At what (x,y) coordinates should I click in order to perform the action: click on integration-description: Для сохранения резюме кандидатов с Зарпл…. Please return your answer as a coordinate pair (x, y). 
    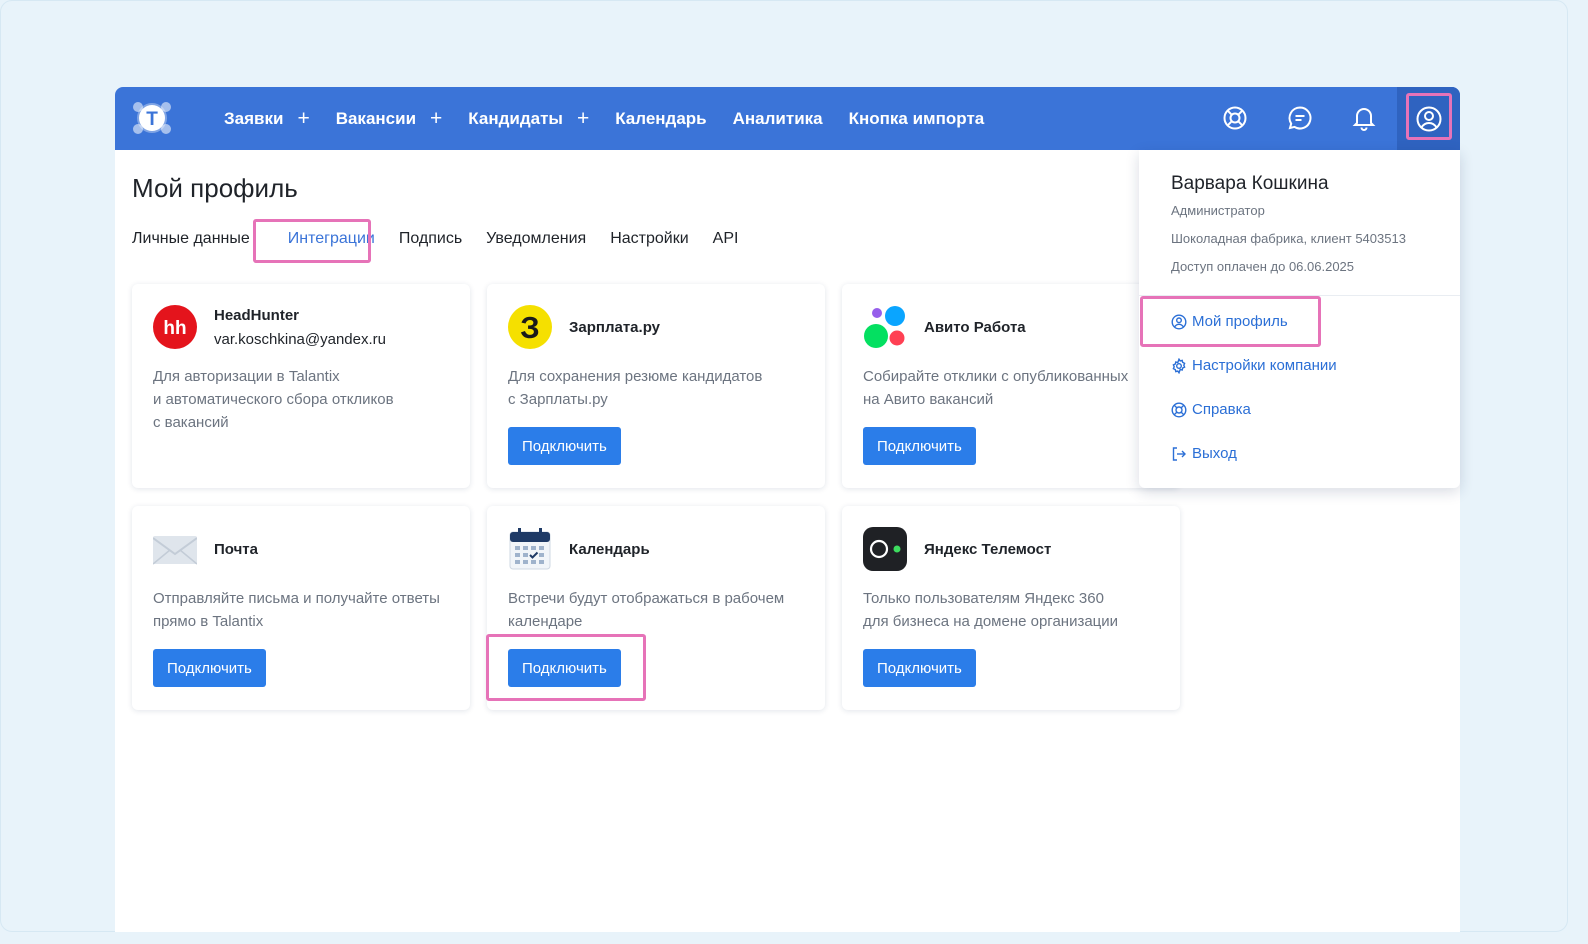
    Looking at the image, I should click on (635, 388).